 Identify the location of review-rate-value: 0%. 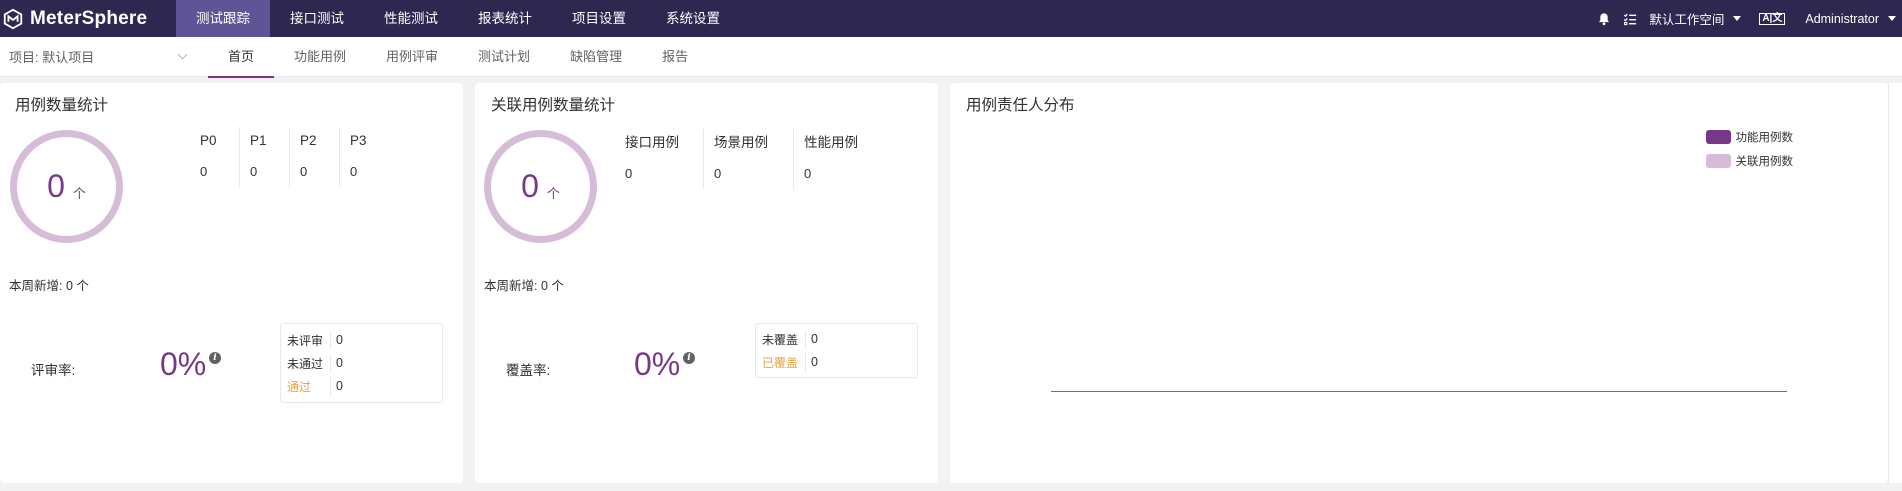
(183, 364).